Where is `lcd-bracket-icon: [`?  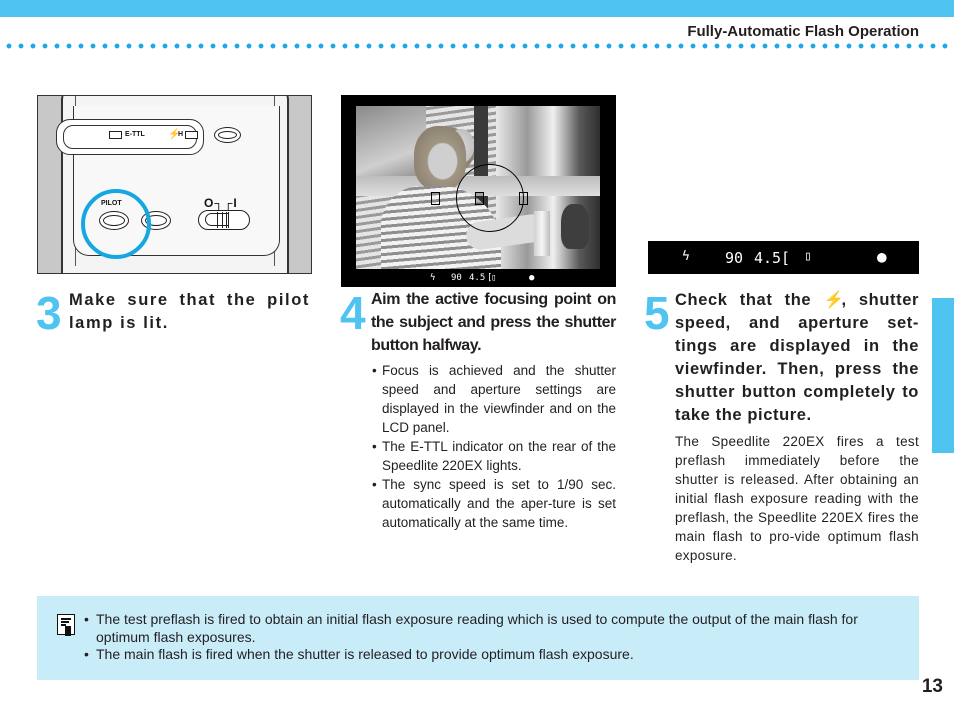
lcd-bracket-icon: [ is located at coordinates (786, 258).